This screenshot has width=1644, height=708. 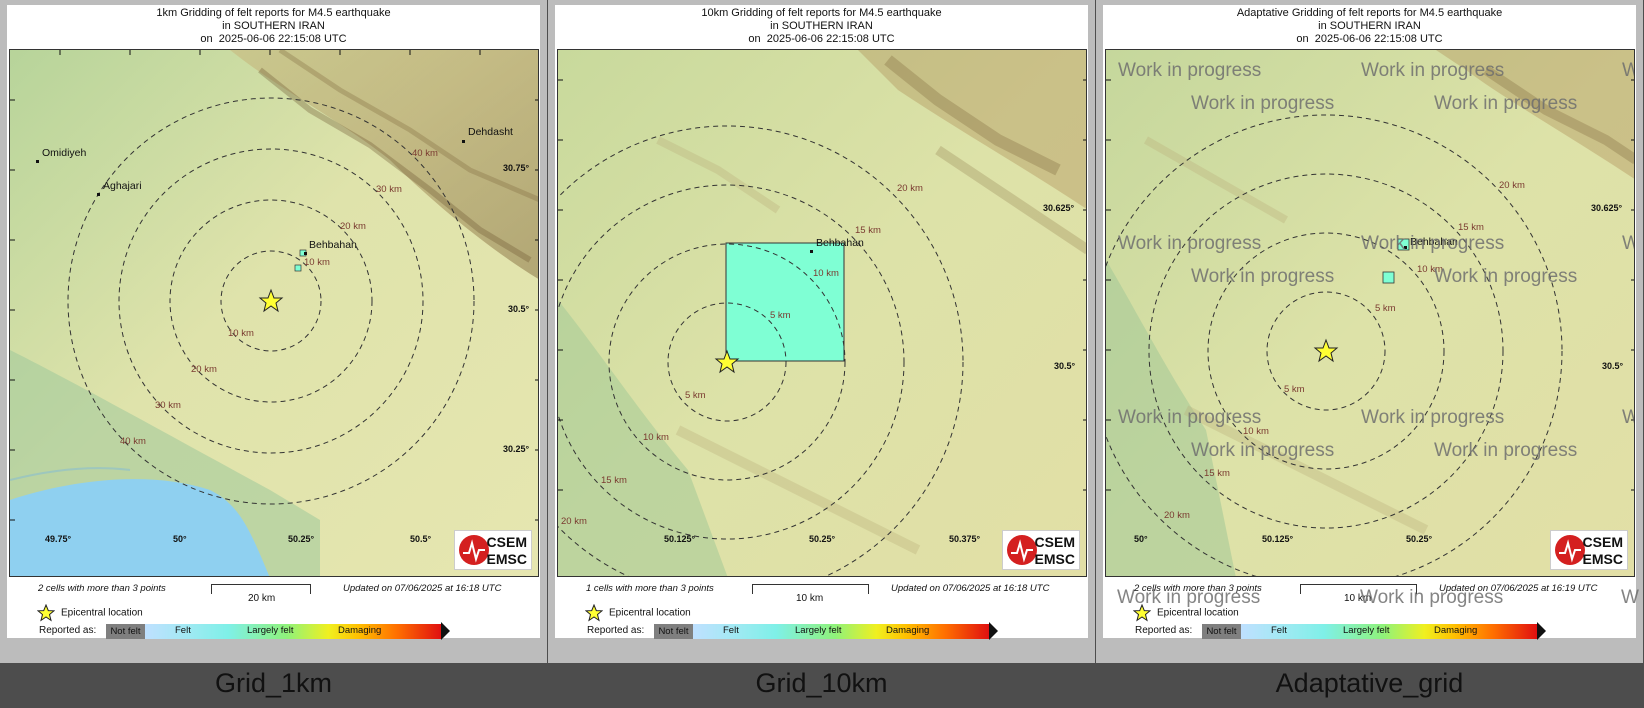 I want to click on city-label: Omidiyeh, so click(x=64, y=153).